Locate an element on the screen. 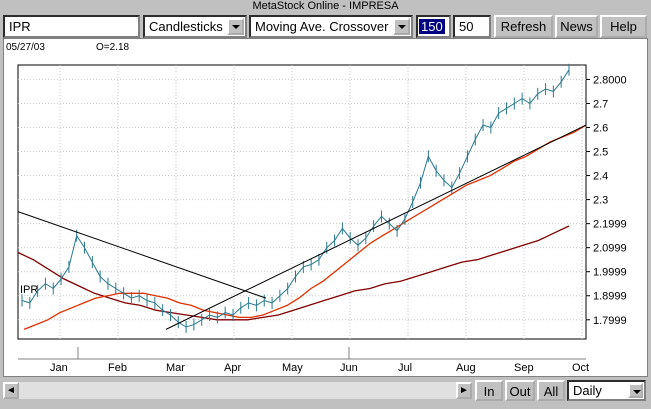 The height and width of the screenshot is (409, 651). date-readout: 05/27/03 is located at coordinates (25, 47).